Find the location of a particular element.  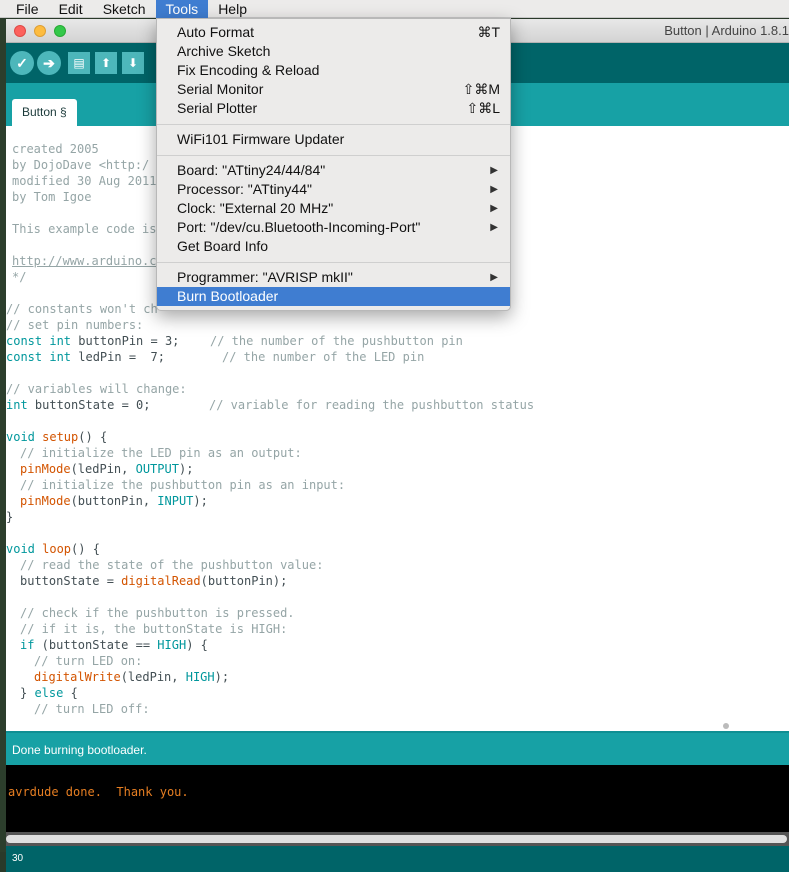

menu-item-serial-plotter: Serial Plotter ⇧⌘L is located at coordinates (333, 108).